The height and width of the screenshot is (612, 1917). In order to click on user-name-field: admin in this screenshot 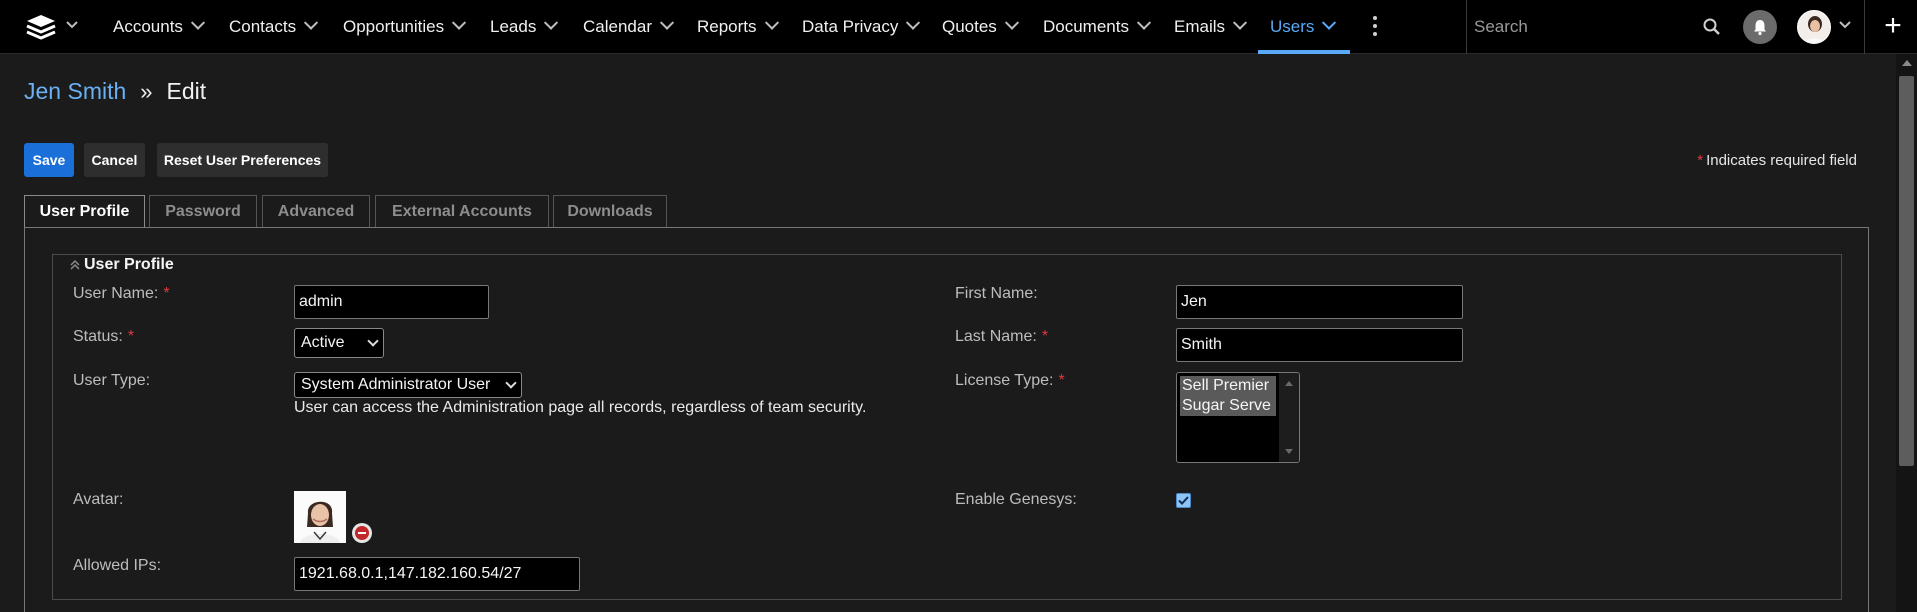, I will do `click(391, 302)`.